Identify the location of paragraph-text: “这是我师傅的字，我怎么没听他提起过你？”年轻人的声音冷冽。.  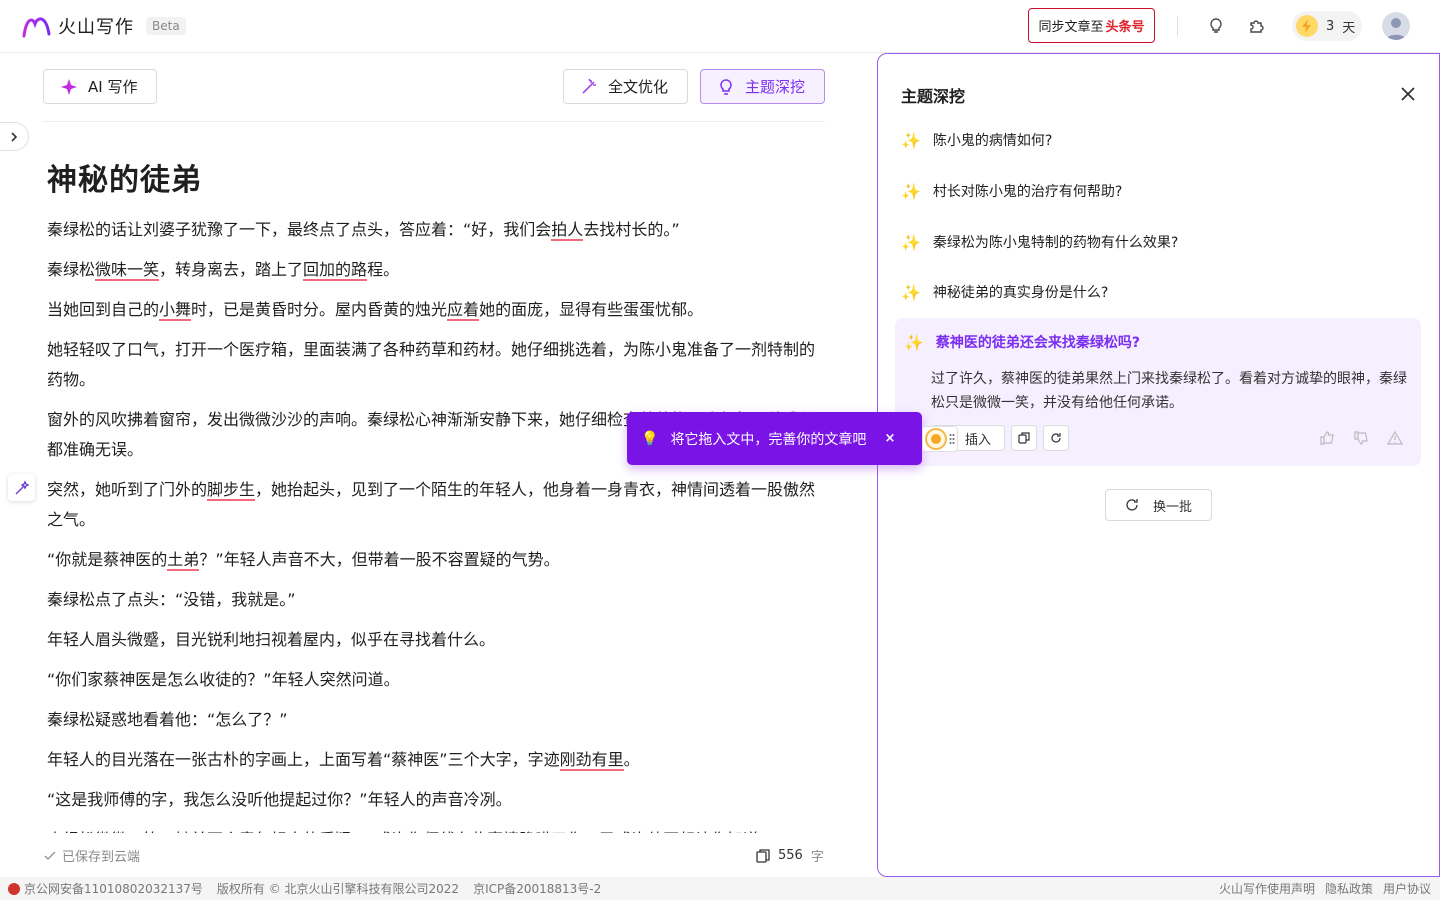
(279, 799).